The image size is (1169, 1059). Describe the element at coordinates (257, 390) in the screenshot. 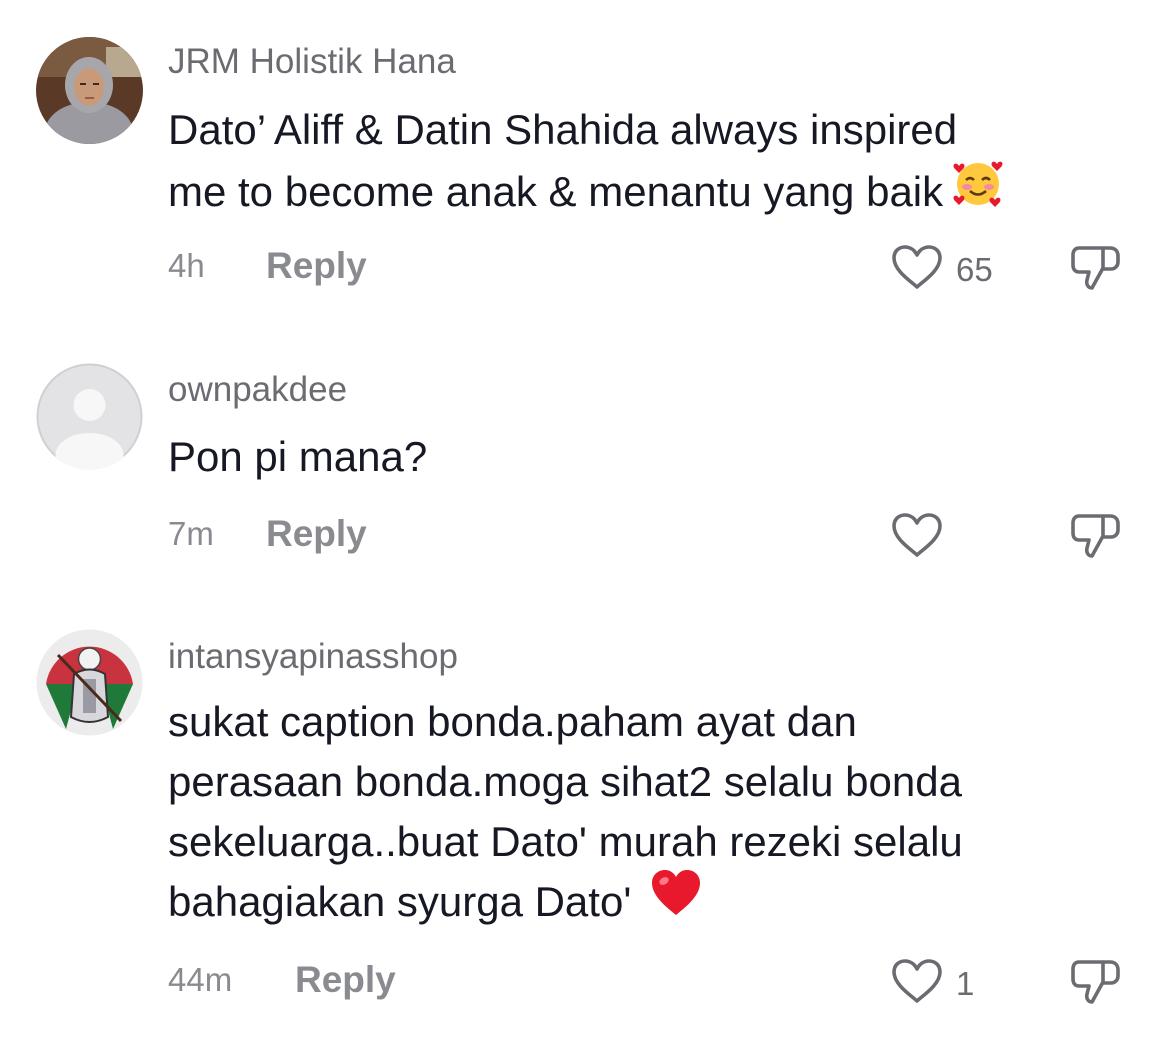

I see `comment-username: ownpakdee` at that location.